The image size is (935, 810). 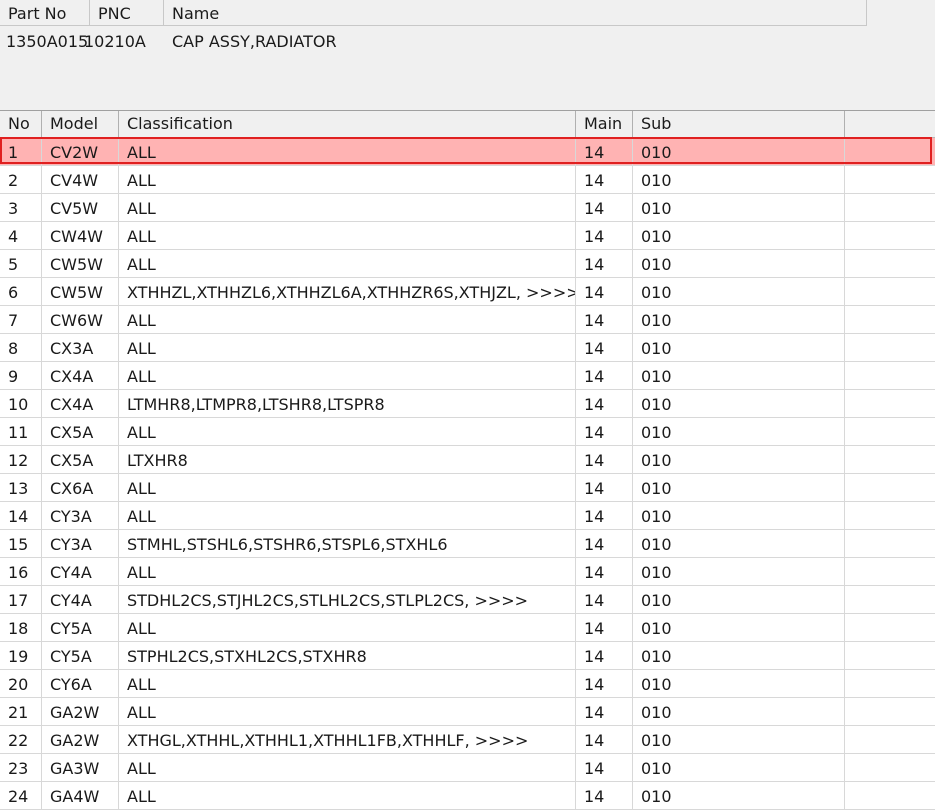 I want to click on cell-no: 13, so click(x=21, y=487).